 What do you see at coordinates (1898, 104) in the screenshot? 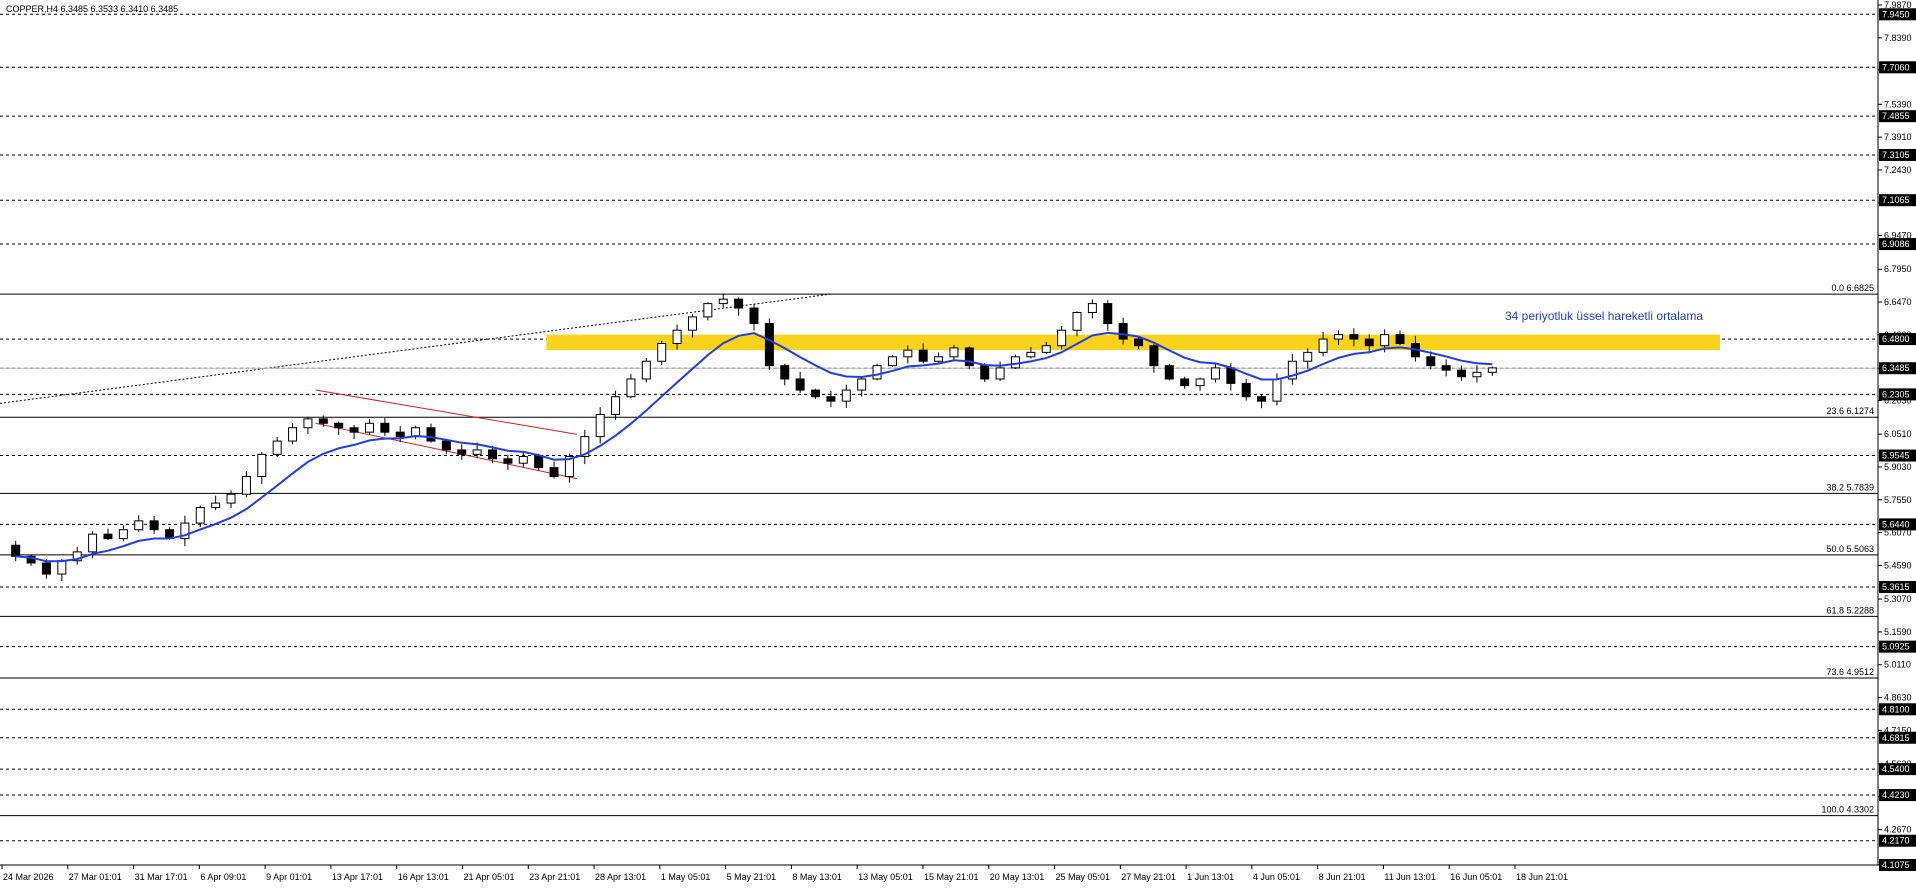
I see `price-tick-label: 7.5390` at bounding box center [1898, 104].